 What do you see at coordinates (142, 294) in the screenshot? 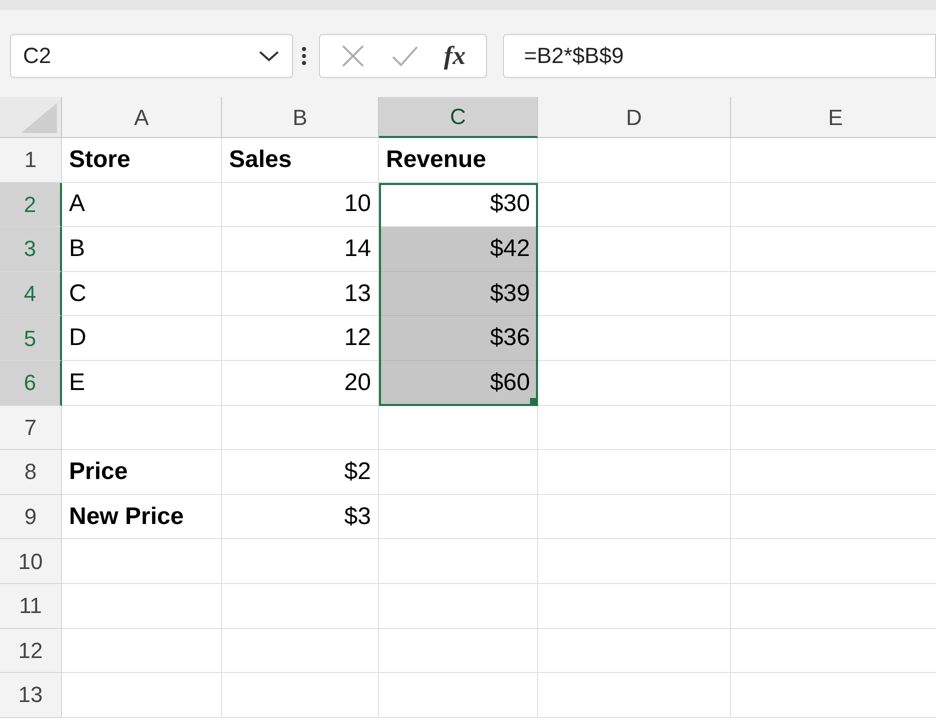
I see `table-cell: C` at bounding box center [142, 294].